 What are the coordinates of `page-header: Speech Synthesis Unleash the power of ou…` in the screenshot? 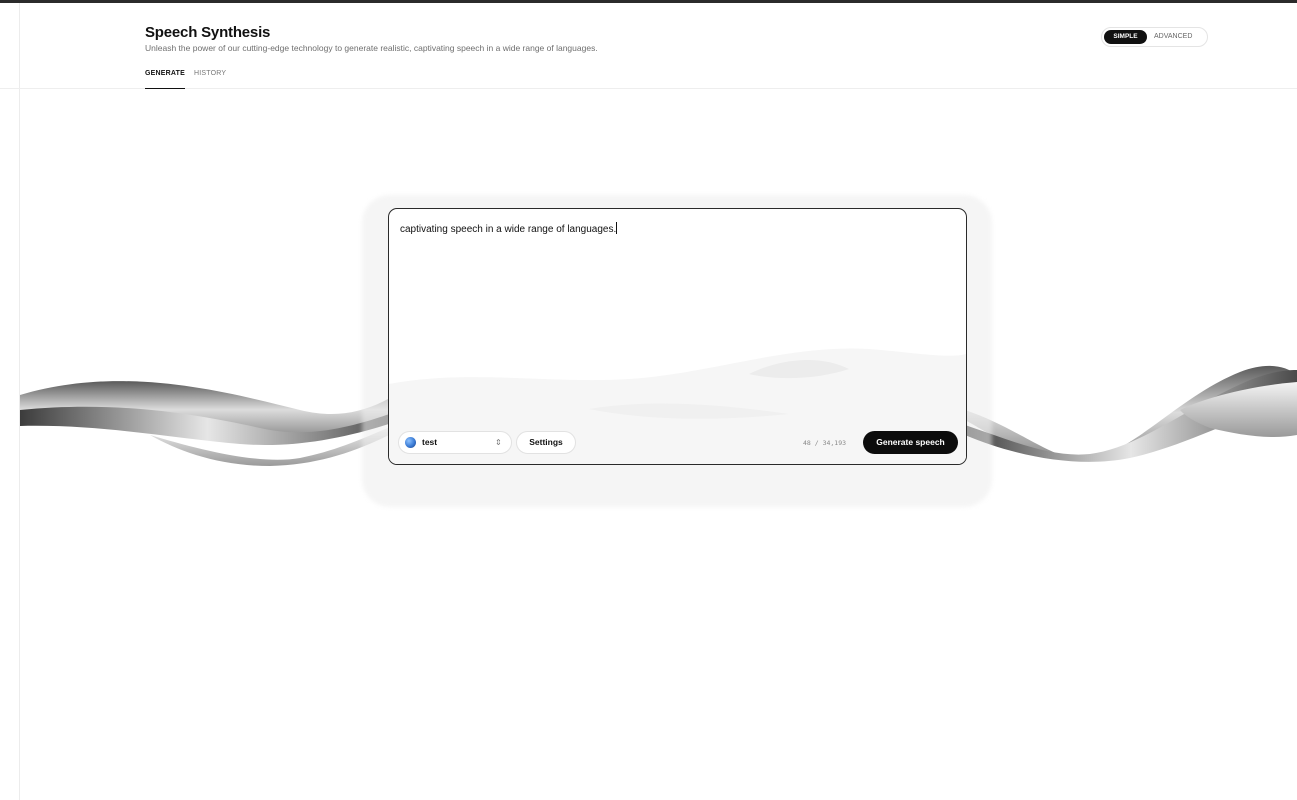 It's located at (648, 46).